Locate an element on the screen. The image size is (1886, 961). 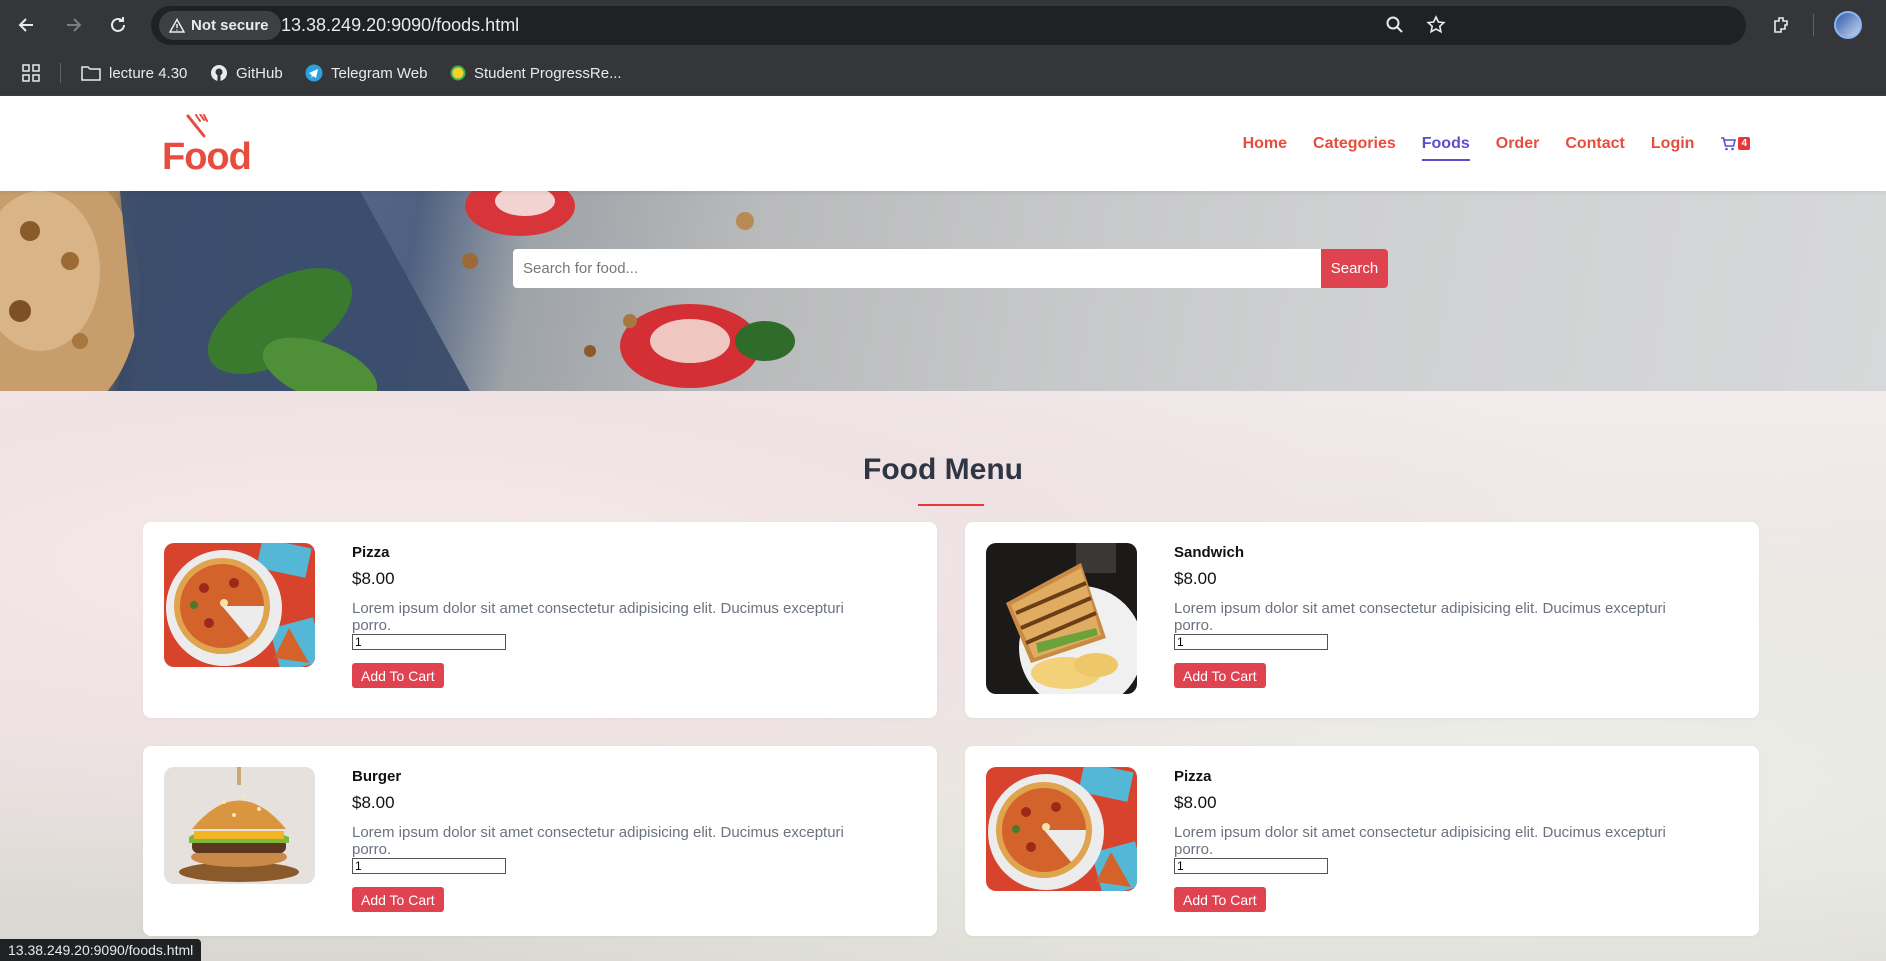
cart-icon is located at coordinates (1729, 143).